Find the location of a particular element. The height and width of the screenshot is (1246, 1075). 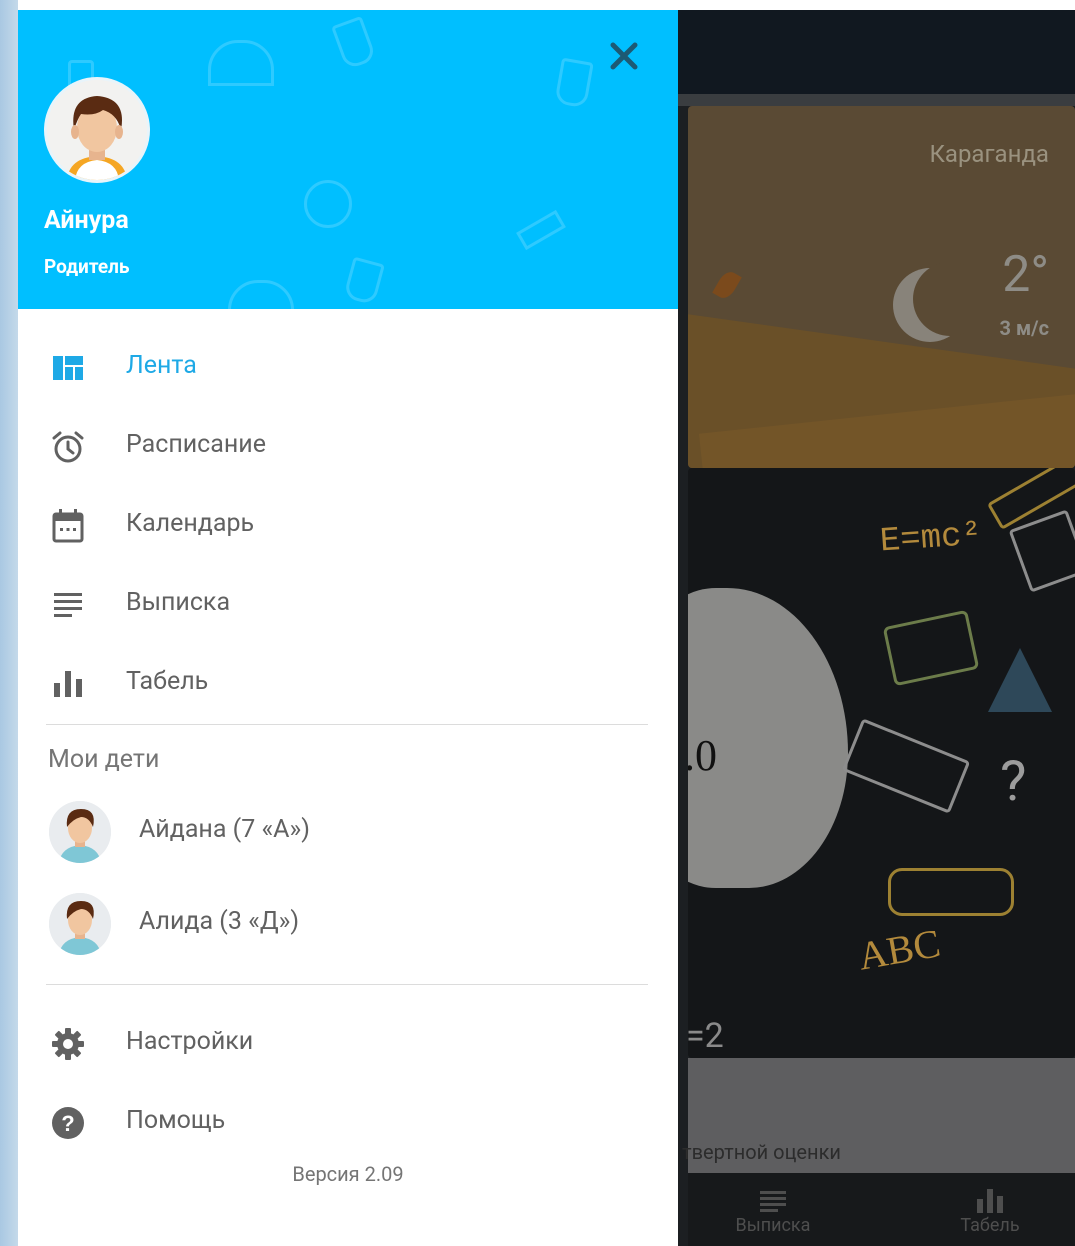

briefcase-icon is located at coordinates (931, 648).